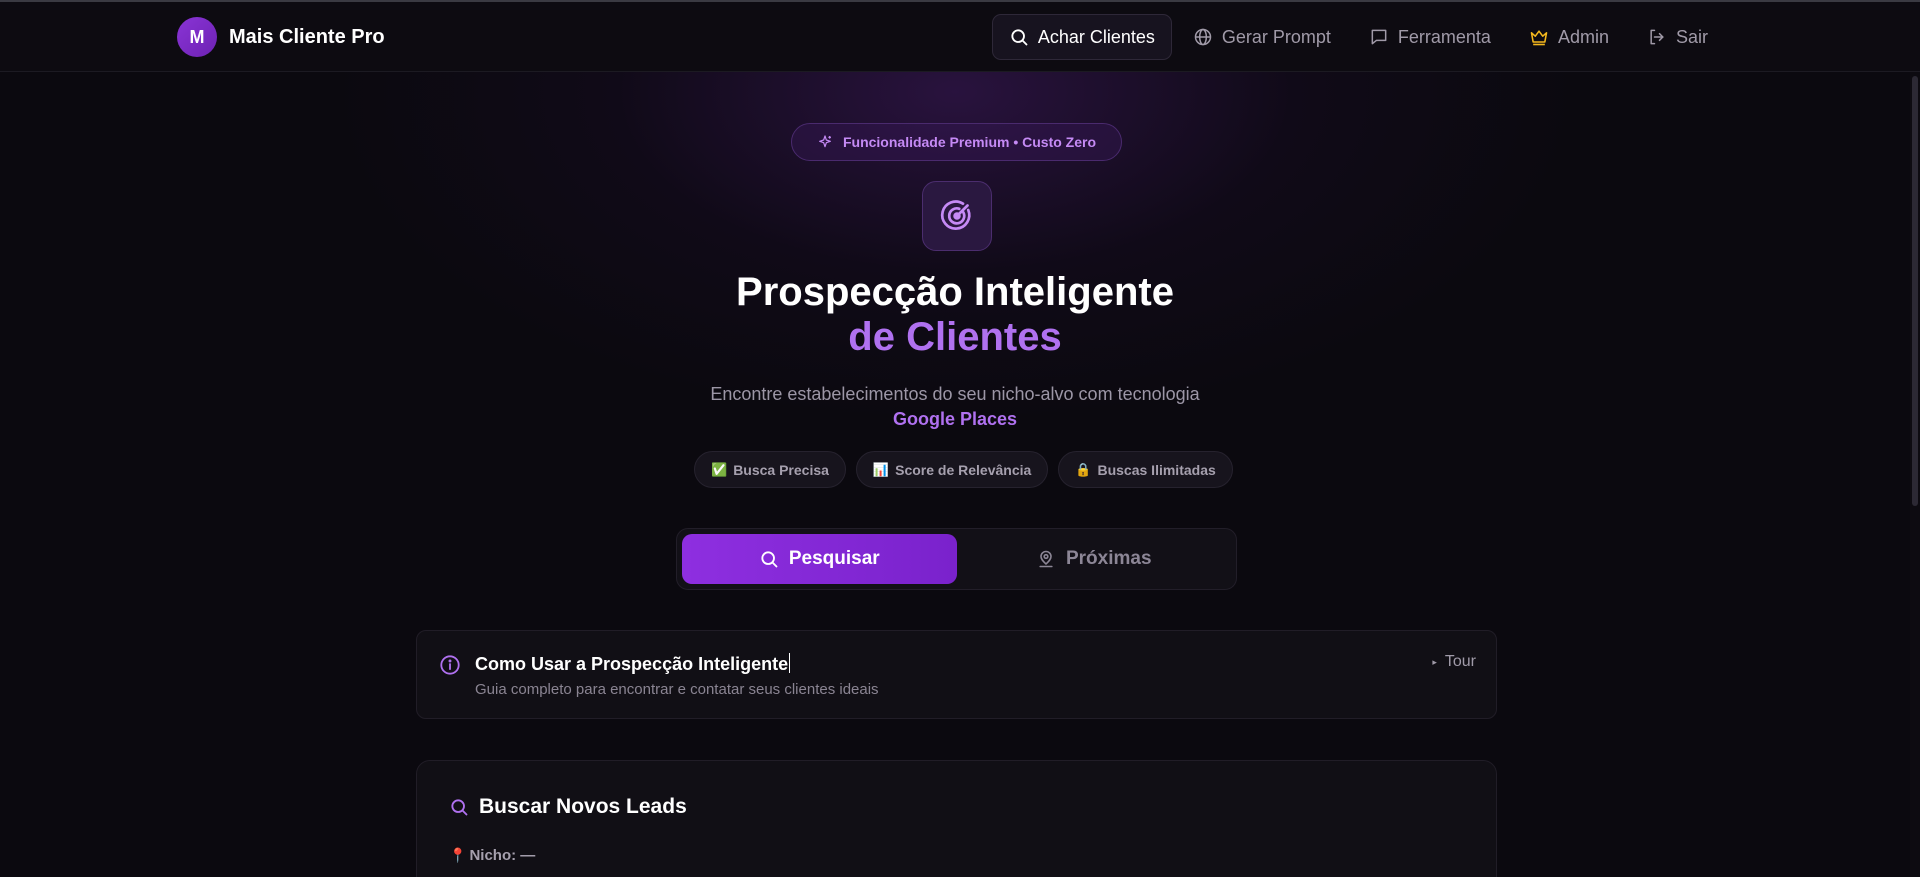  I want to click on crown-icon, so click(1539, 38).